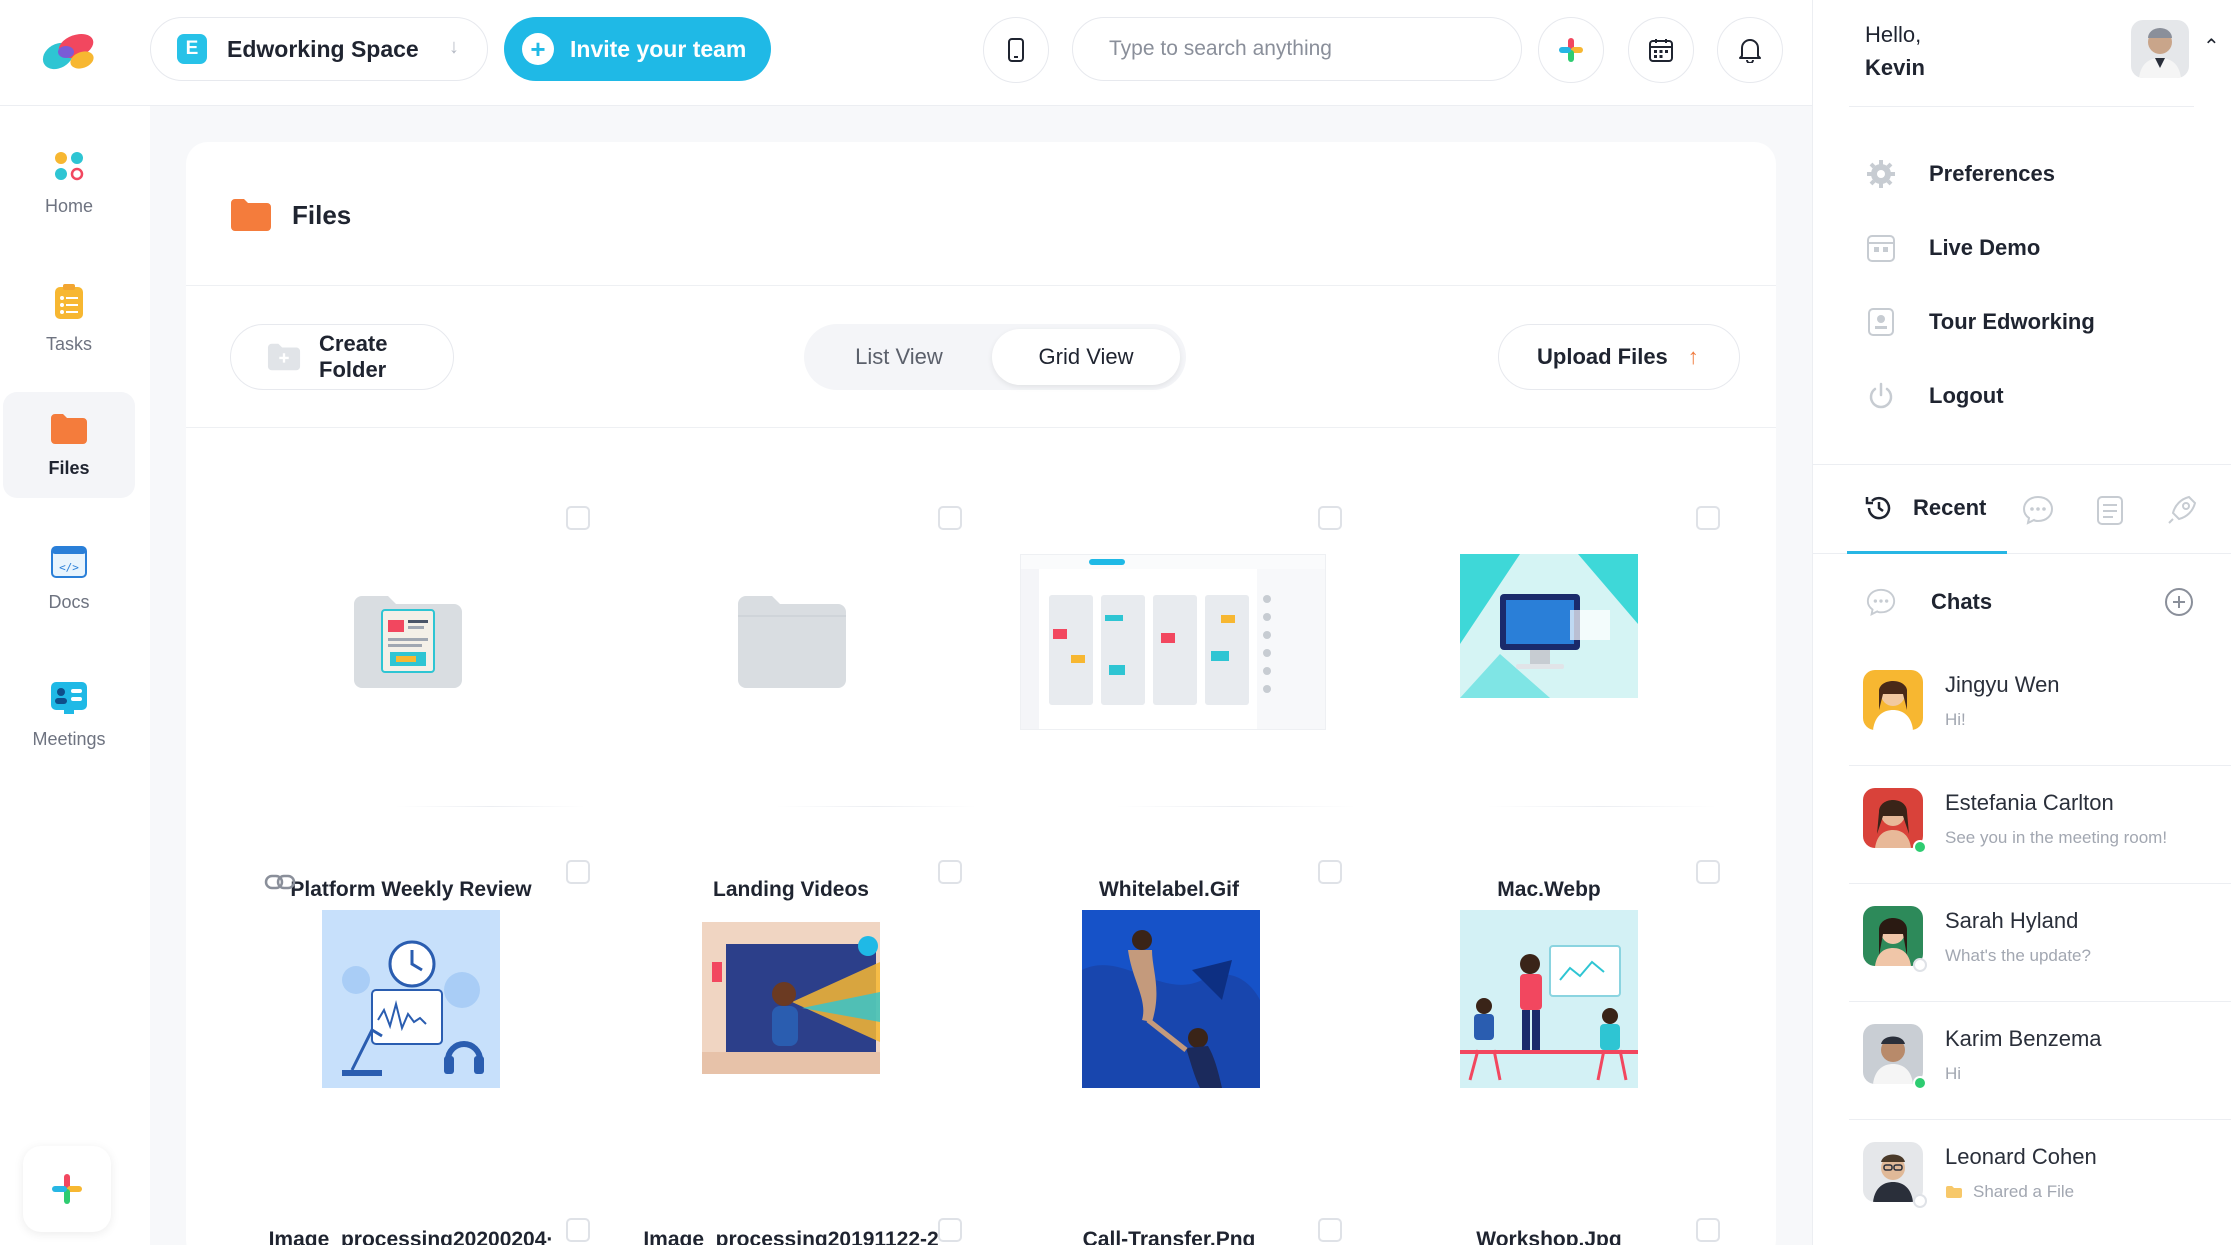 The width and height of the screenshot is (2231, 1245). What do you see at coordinates (2179, 602) in the screenshot?
I see `add-chat-icon` at bounding box center [2179, 602].